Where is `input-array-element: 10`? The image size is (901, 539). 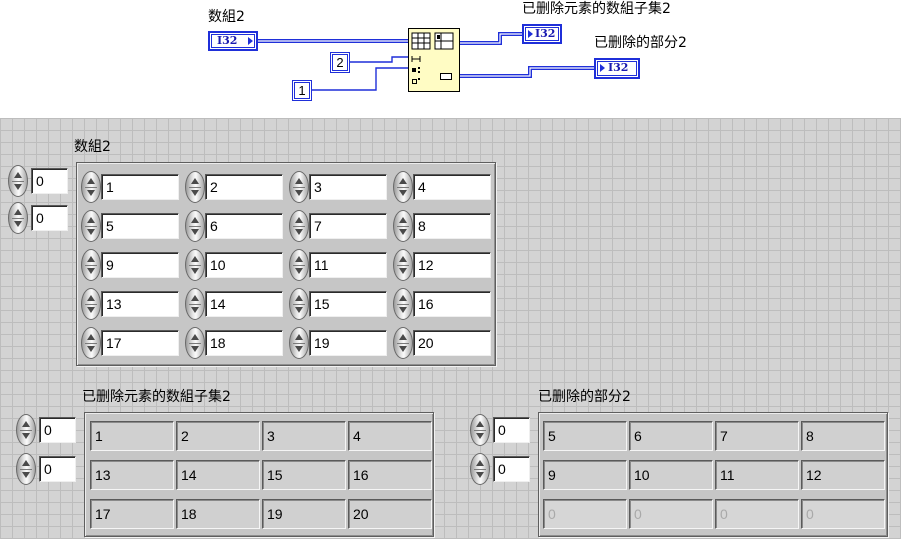
input-array-element: 10 is located at coordinates (244, 265).